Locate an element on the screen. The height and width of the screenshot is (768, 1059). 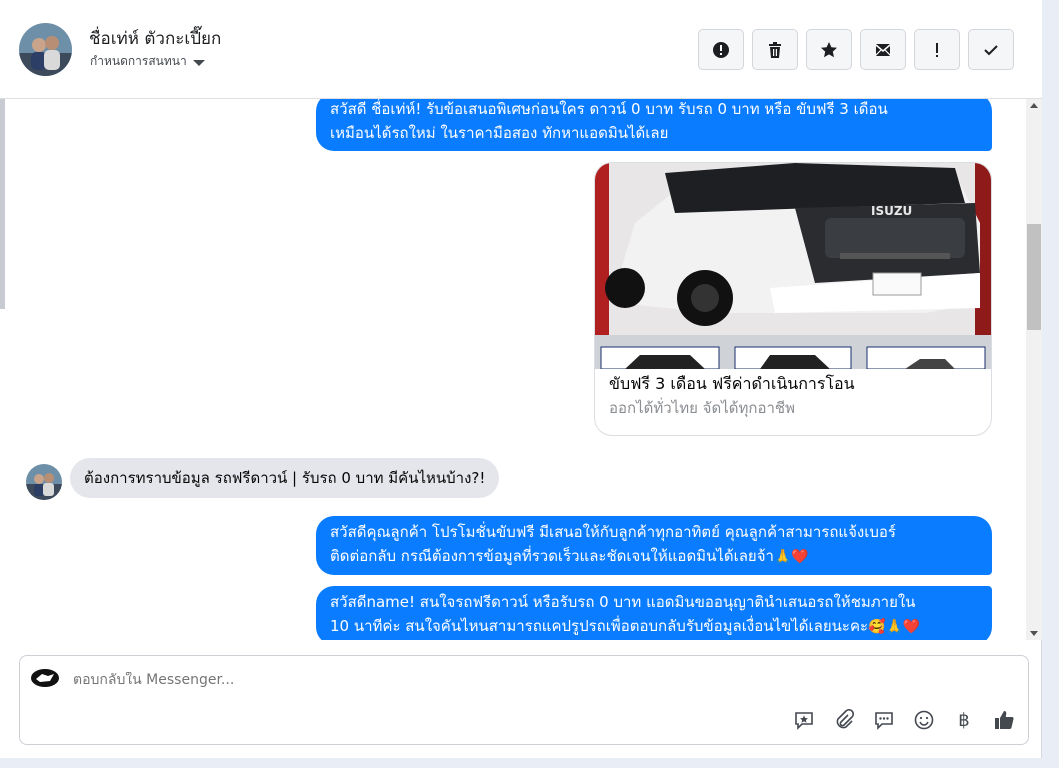
quick-reply-icon is located at coordinates (884, 721).